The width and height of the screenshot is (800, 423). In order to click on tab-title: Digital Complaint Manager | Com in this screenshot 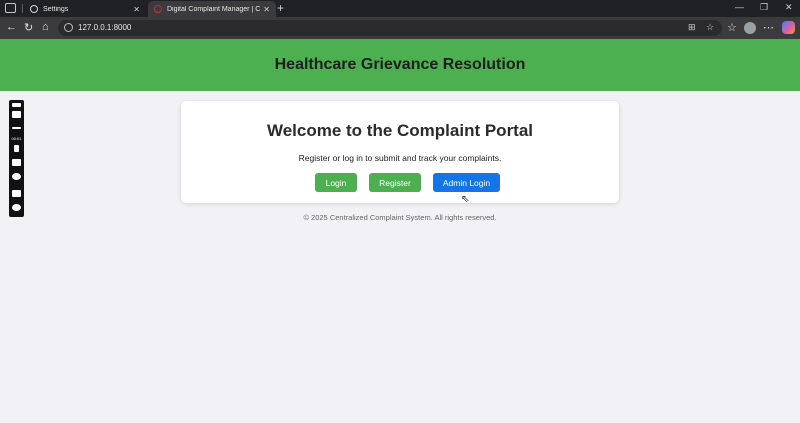, I will do `click(214, 9)`.